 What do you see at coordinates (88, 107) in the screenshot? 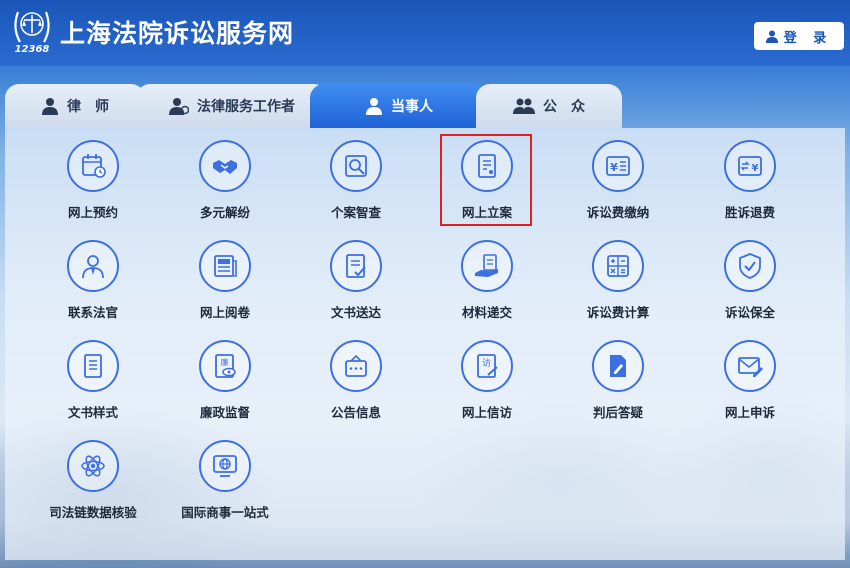
I see `tab-label: 律 师` at bounding box center [88, 107].